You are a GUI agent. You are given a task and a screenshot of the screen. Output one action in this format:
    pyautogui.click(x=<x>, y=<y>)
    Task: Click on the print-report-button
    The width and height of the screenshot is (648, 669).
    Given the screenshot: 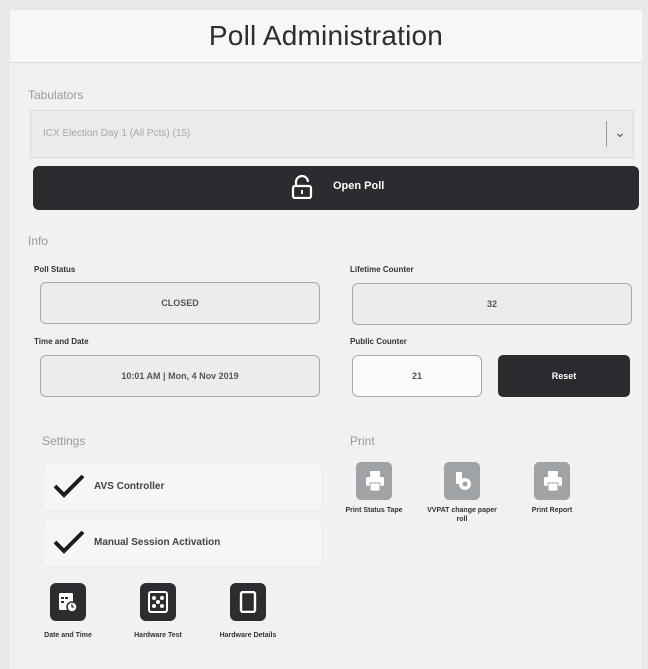 What is the action you would take?
    pyautogui.click(x=552, y=481)
    